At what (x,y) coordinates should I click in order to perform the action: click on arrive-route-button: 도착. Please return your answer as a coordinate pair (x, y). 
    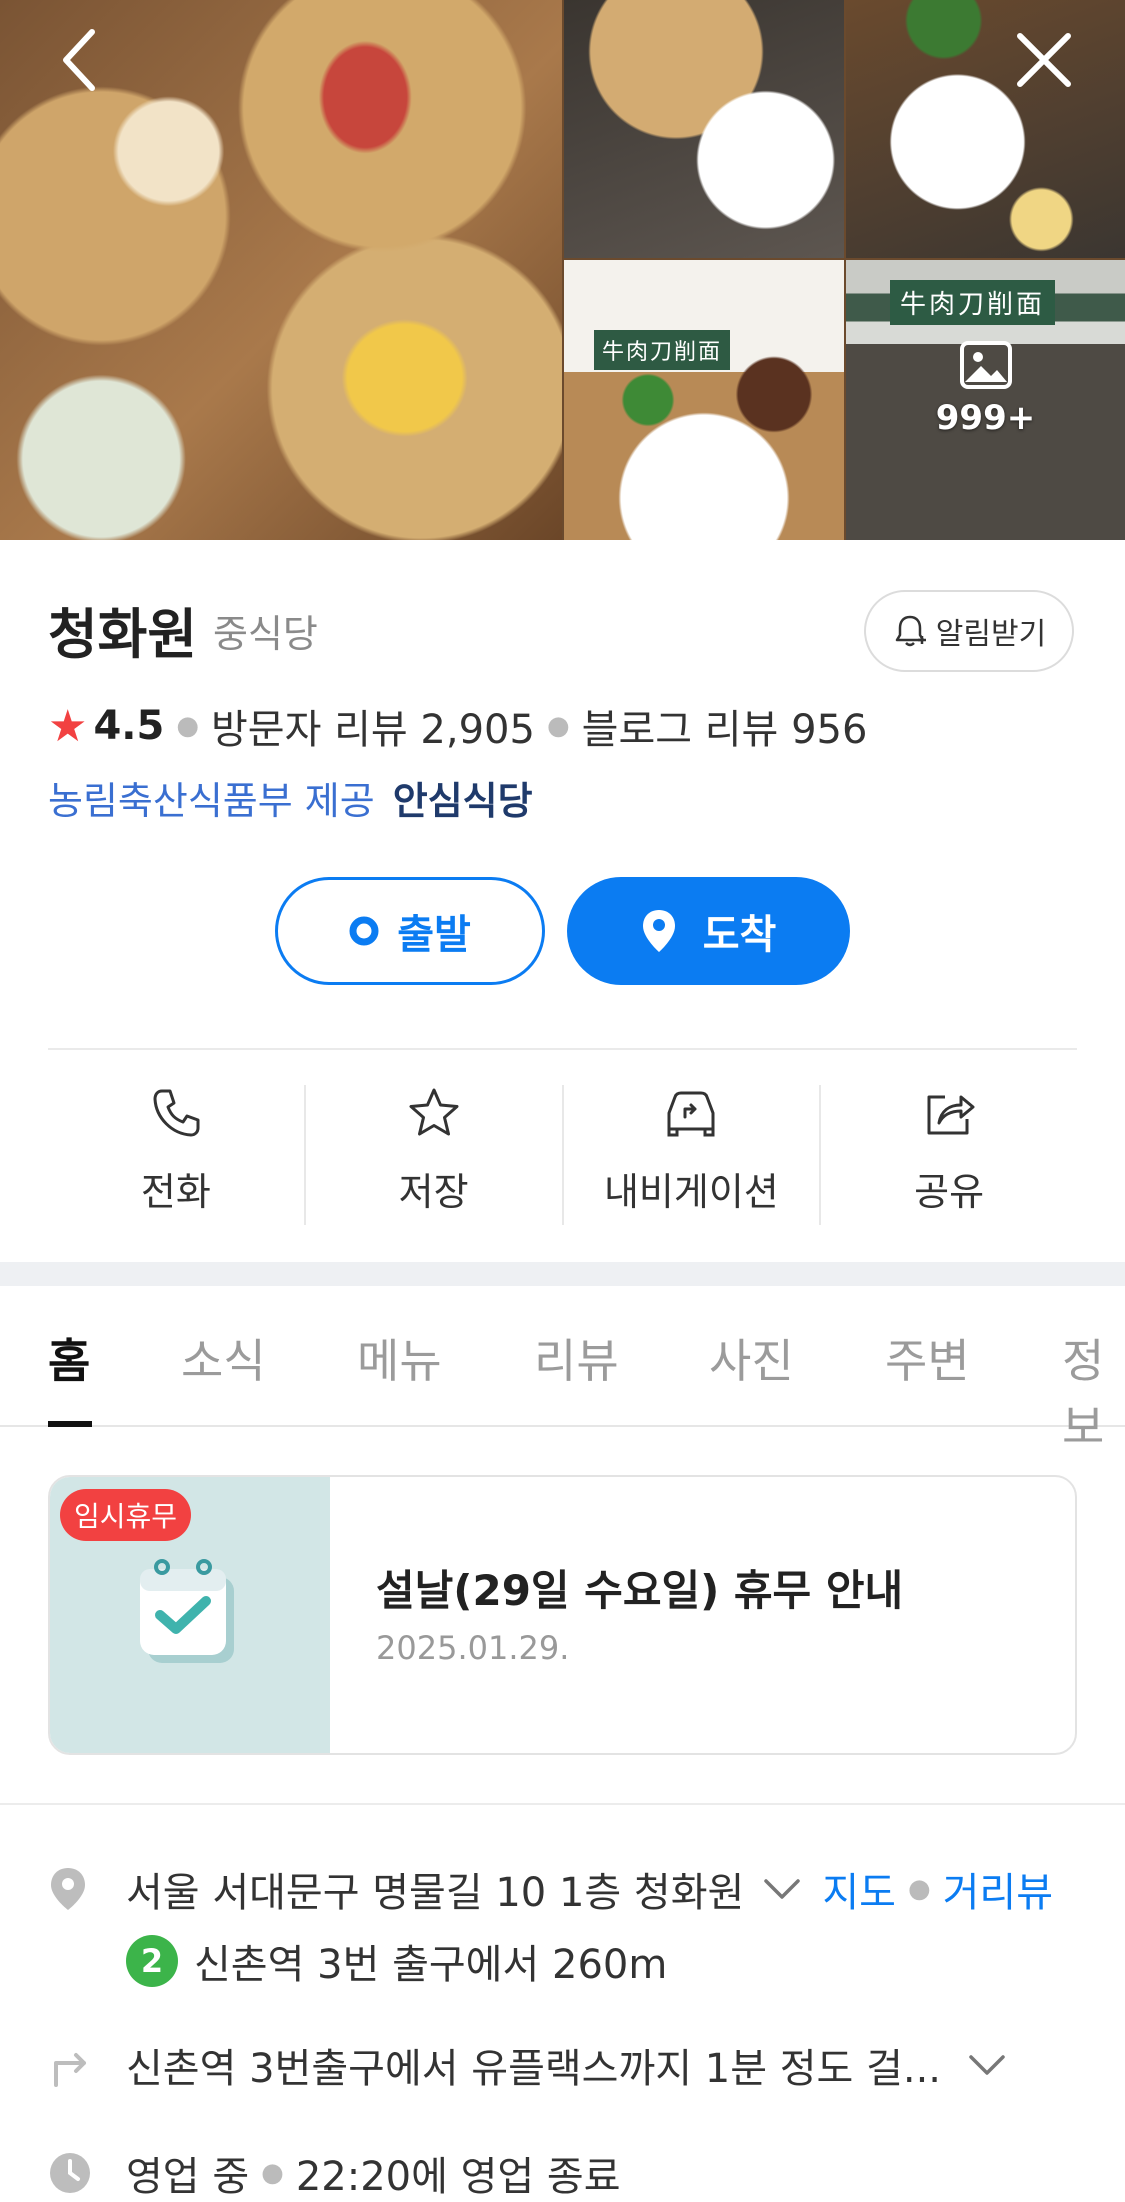
    Looking at the image, I should click on (708, 931).